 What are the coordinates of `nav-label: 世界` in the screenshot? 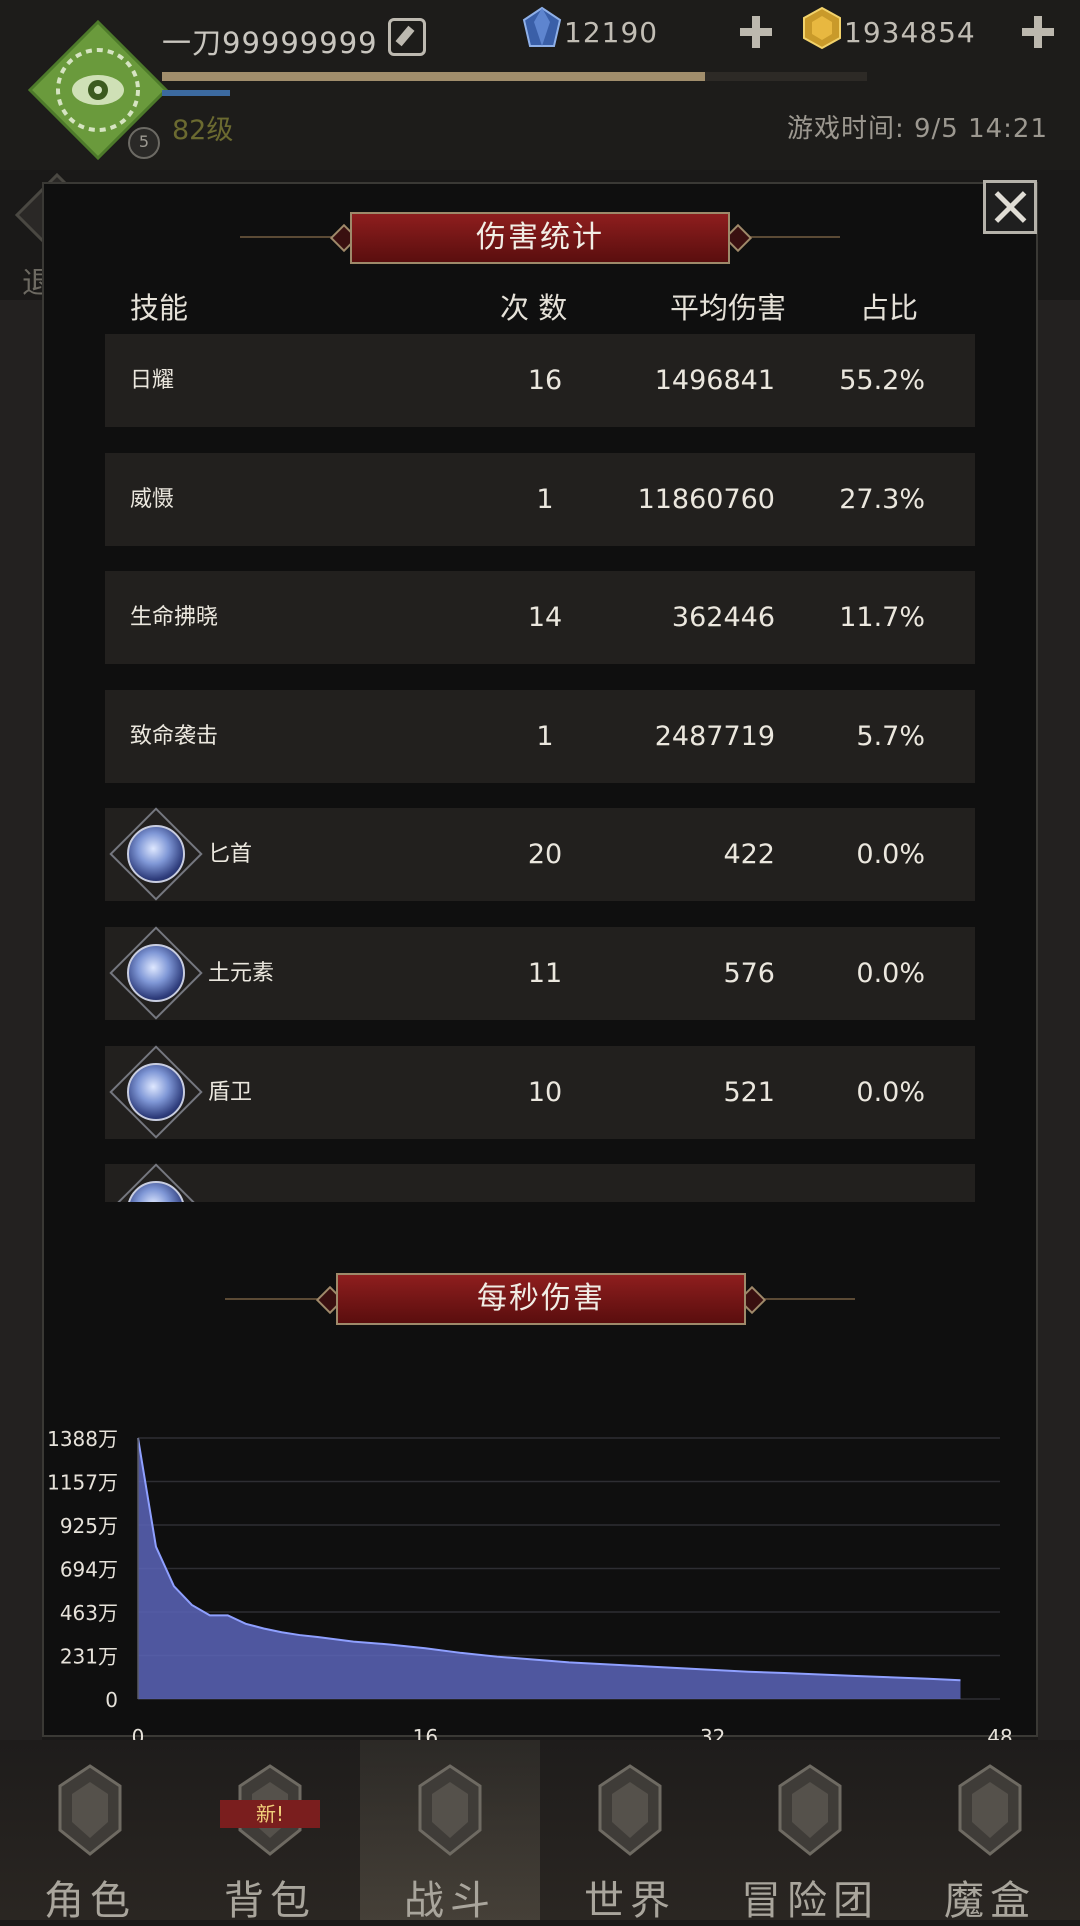 It's located at (630, 1901).